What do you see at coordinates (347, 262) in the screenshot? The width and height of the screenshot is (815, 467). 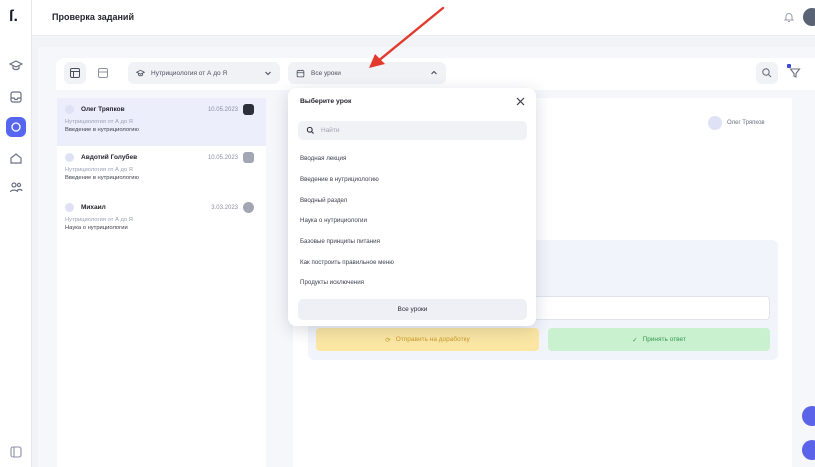 I see `lesson-option: Как построить правильное меню` at bounding box center [347, 262].